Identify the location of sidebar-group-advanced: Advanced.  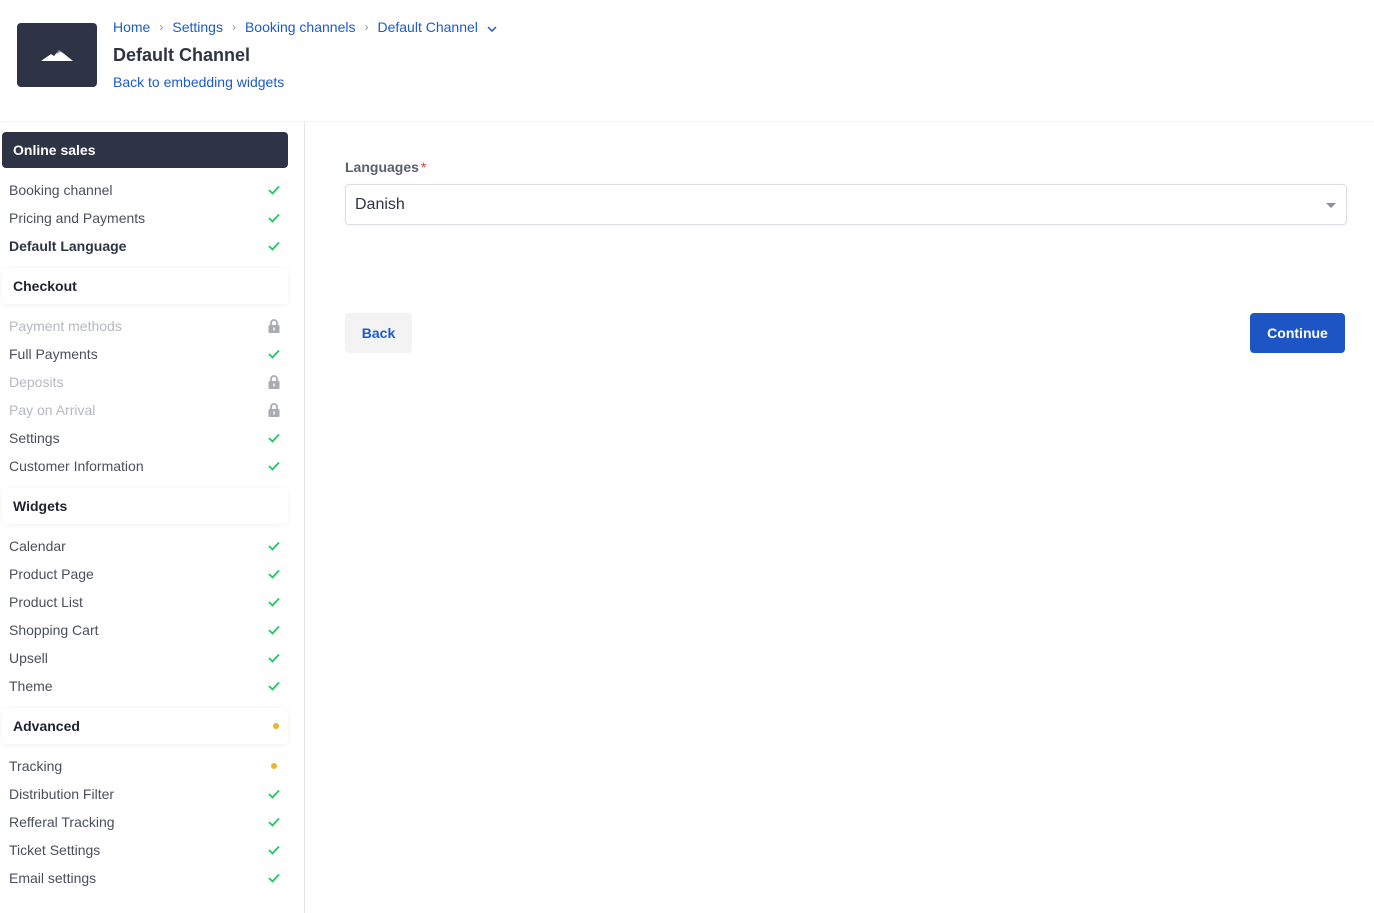
(145, 726).